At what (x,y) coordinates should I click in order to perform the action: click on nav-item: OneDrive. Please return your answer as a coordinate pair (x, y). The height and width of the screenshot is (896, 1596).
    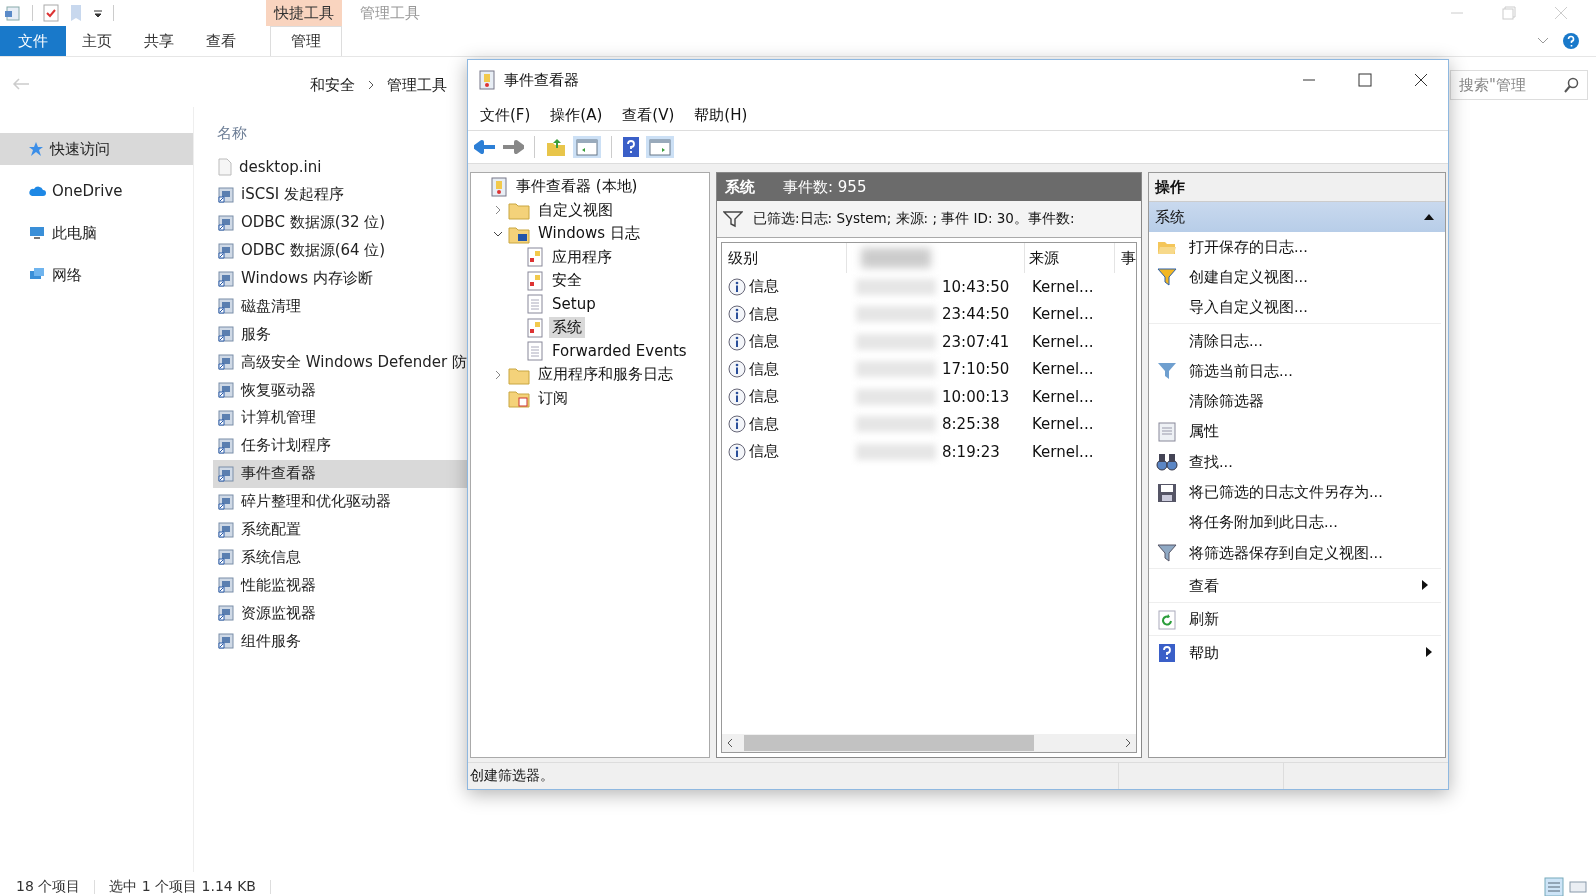
    Looking at the image, I should click on (96, 191).